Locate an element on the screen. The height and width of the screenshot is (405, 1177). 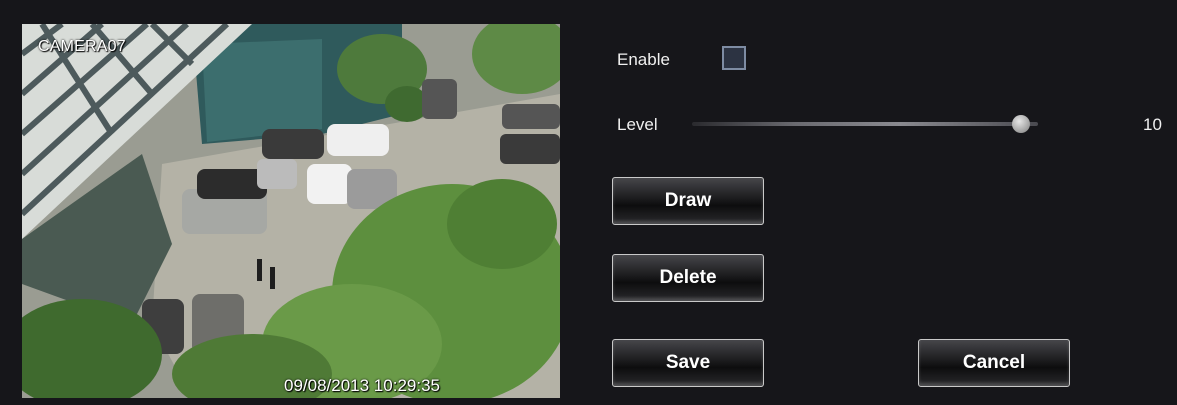
level-slider is located at coordinates (865, 124).